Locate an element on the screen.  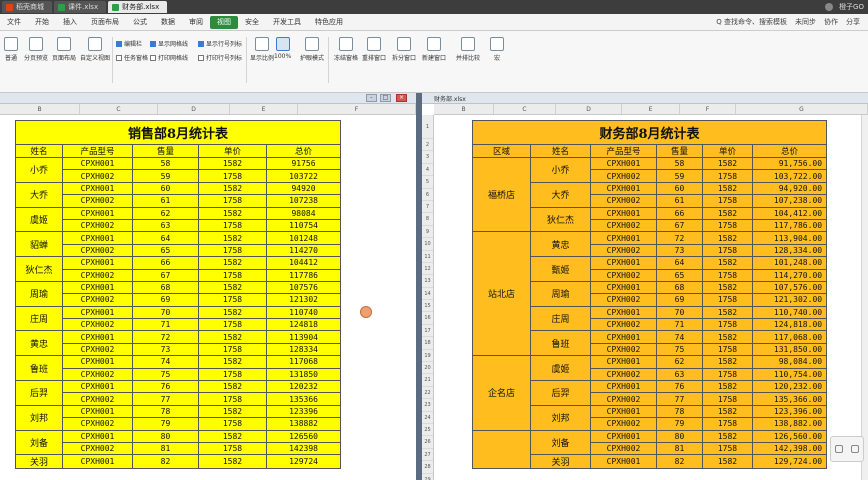
person-cell: 小乔 is located at coordinates (560, 170).